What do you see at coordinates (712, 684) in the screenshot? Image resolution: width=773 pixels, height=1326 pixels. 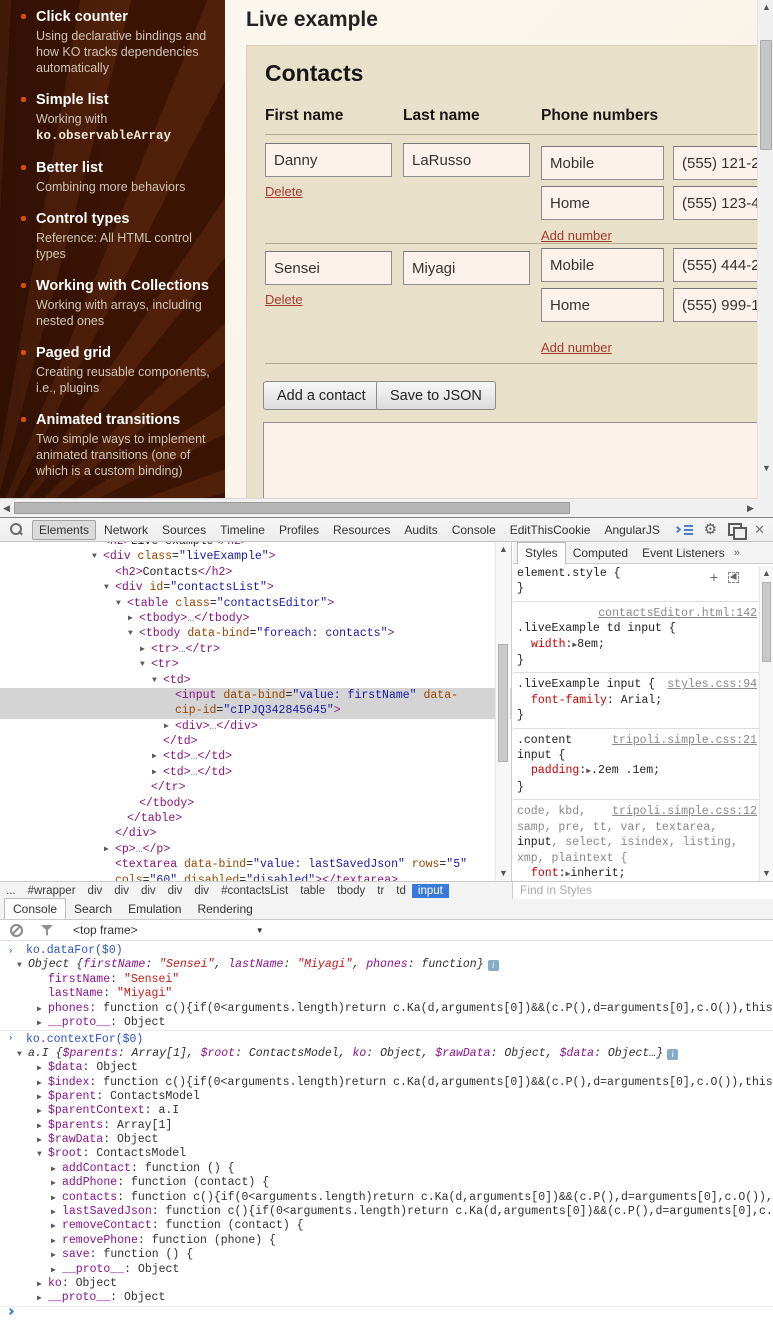 I see `stylesheet-link: styles.css:94` at bounding box center [712, 684].